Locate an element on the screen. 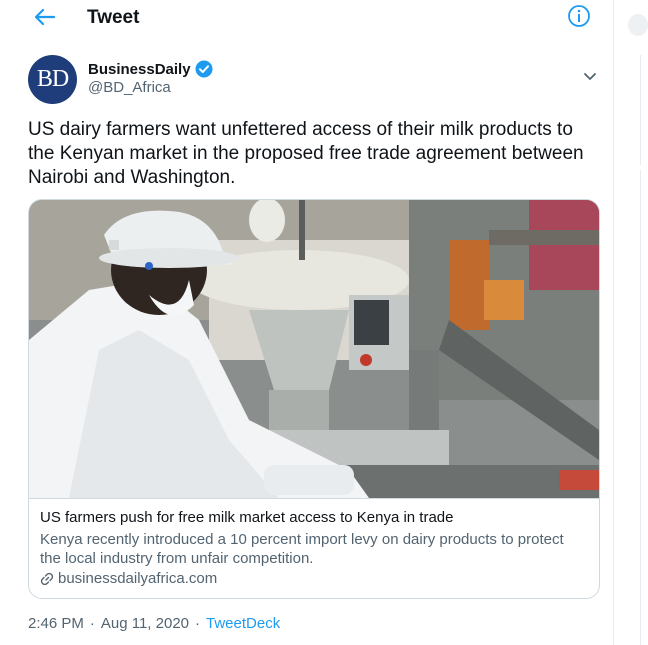 This screenshot has height=645, width=648. author-name: BusinessDaily is located at coordinates (150, 69).